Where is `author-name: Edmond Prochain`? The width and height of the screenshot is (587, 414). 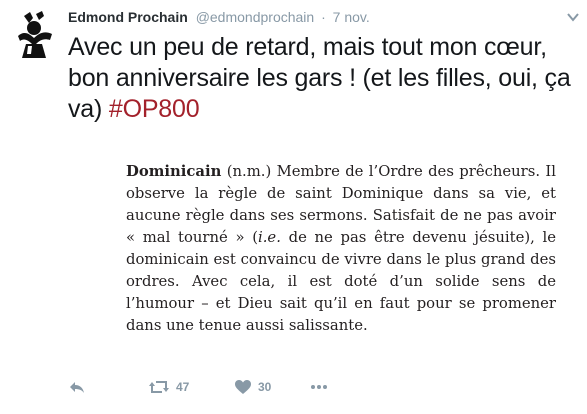 author-name: Edmond Prochain is located at coordinates (128, 17).